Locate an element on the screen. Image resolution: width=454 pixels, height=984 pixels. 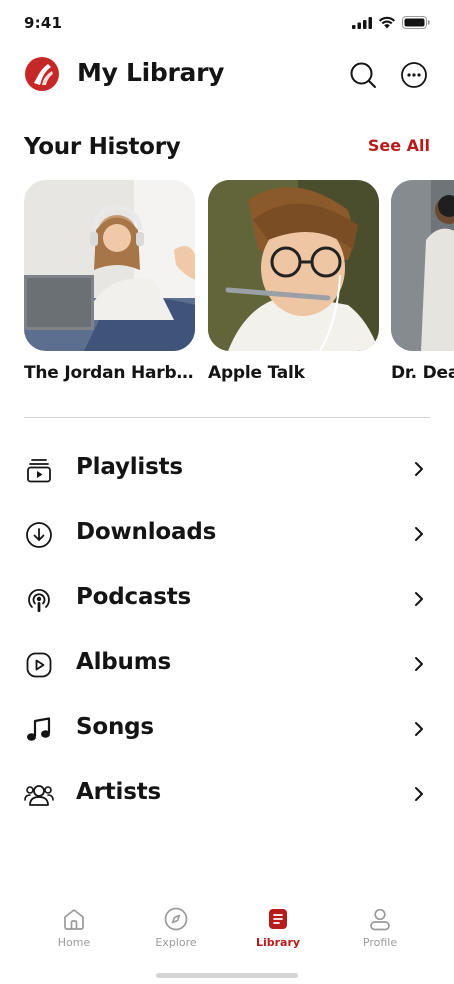
home-indicator is located at coordinates (227, 975).